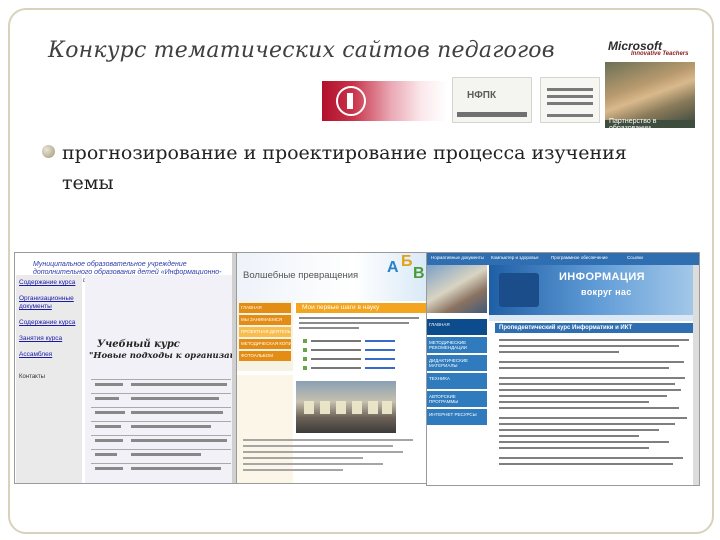  What do you see at coordinates (265, 320) in the screenshot?
I see `site2-nav-item: МЫ ЗАНИМАЕМСЯ` at bounding box center [265, 320].